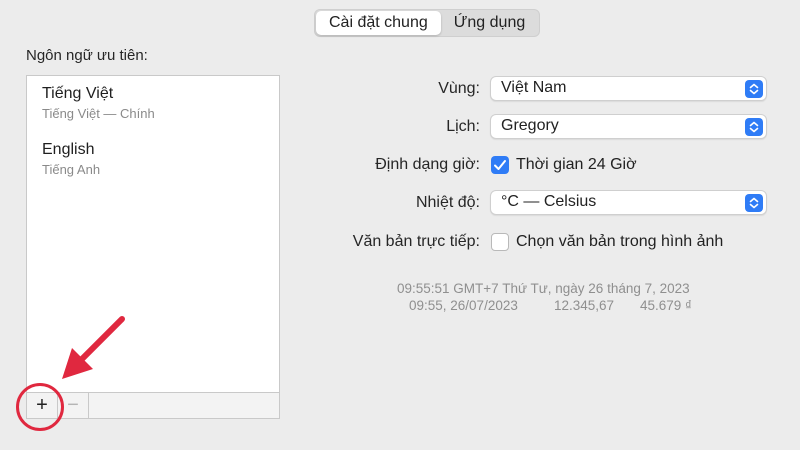  What do you see at coordinates (93, 347) in the screenshot?
I see `highlight-arrow-icon` at bounding box center [93, 347].